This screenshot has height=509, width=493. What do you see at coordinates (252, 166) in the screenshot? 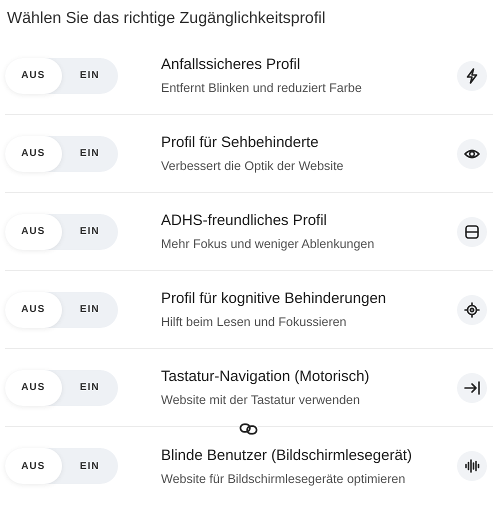
I see `profile-description: Verbessert die Optik der Website` at bounding box center [252, 166].